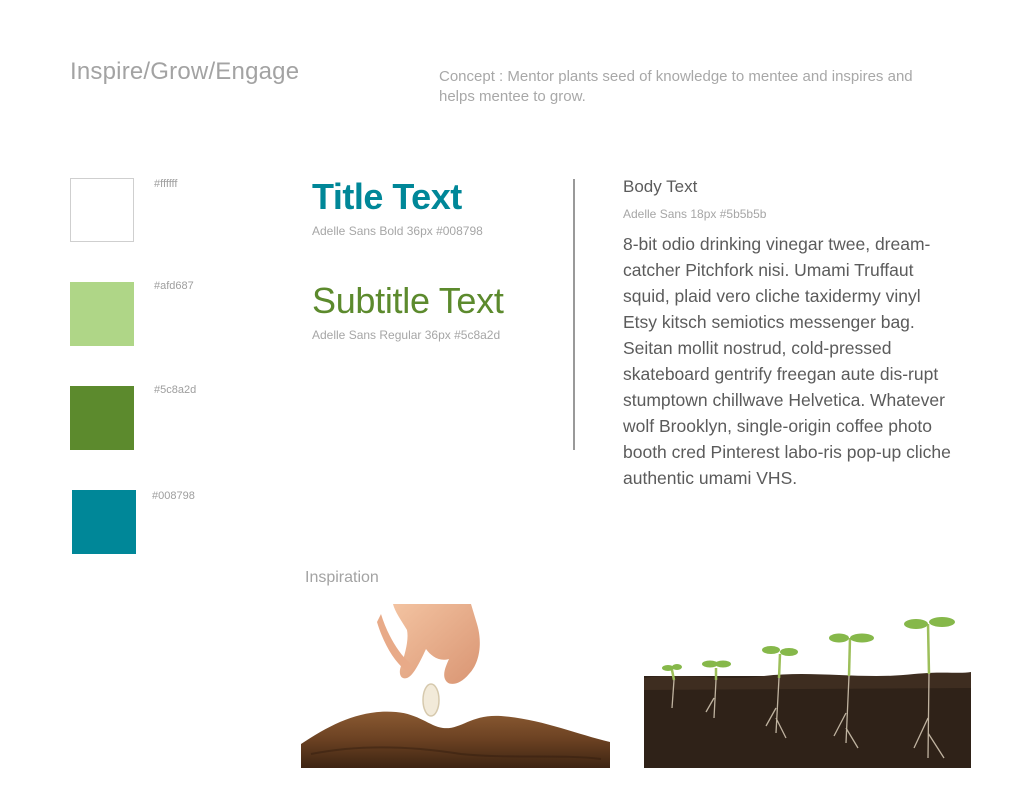 The height and width of the screenshot is (800, 1024). Describe the element at coordinates (185, 71) in the screenshot. I see `page-title: Inspire/Grow/Engage` at that location.